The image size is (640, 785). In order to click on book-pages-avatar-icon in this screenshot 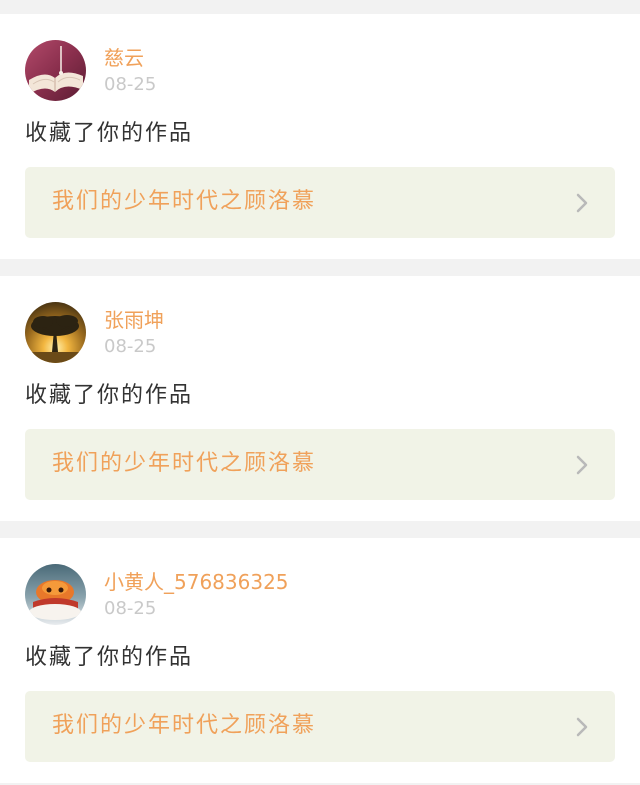, I will do `click(55, 70)`.